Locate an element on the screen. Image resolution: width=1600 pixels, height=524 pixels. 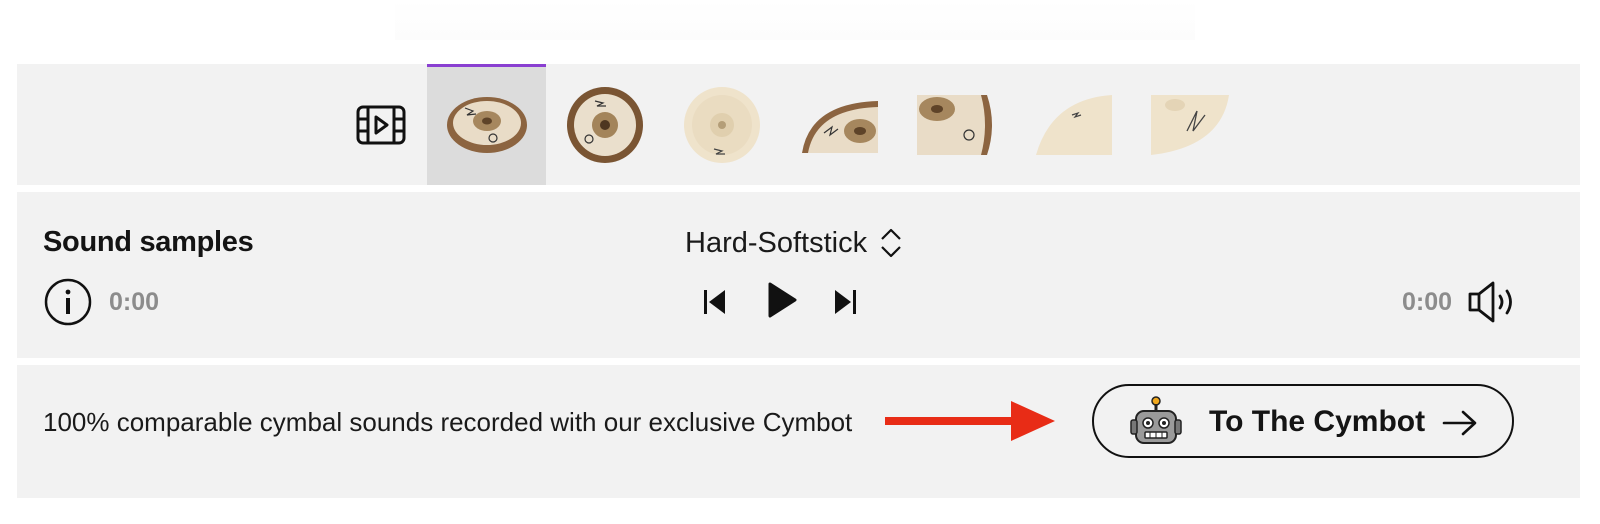
chevron-updown-icon is located at coordinates (891, 243).